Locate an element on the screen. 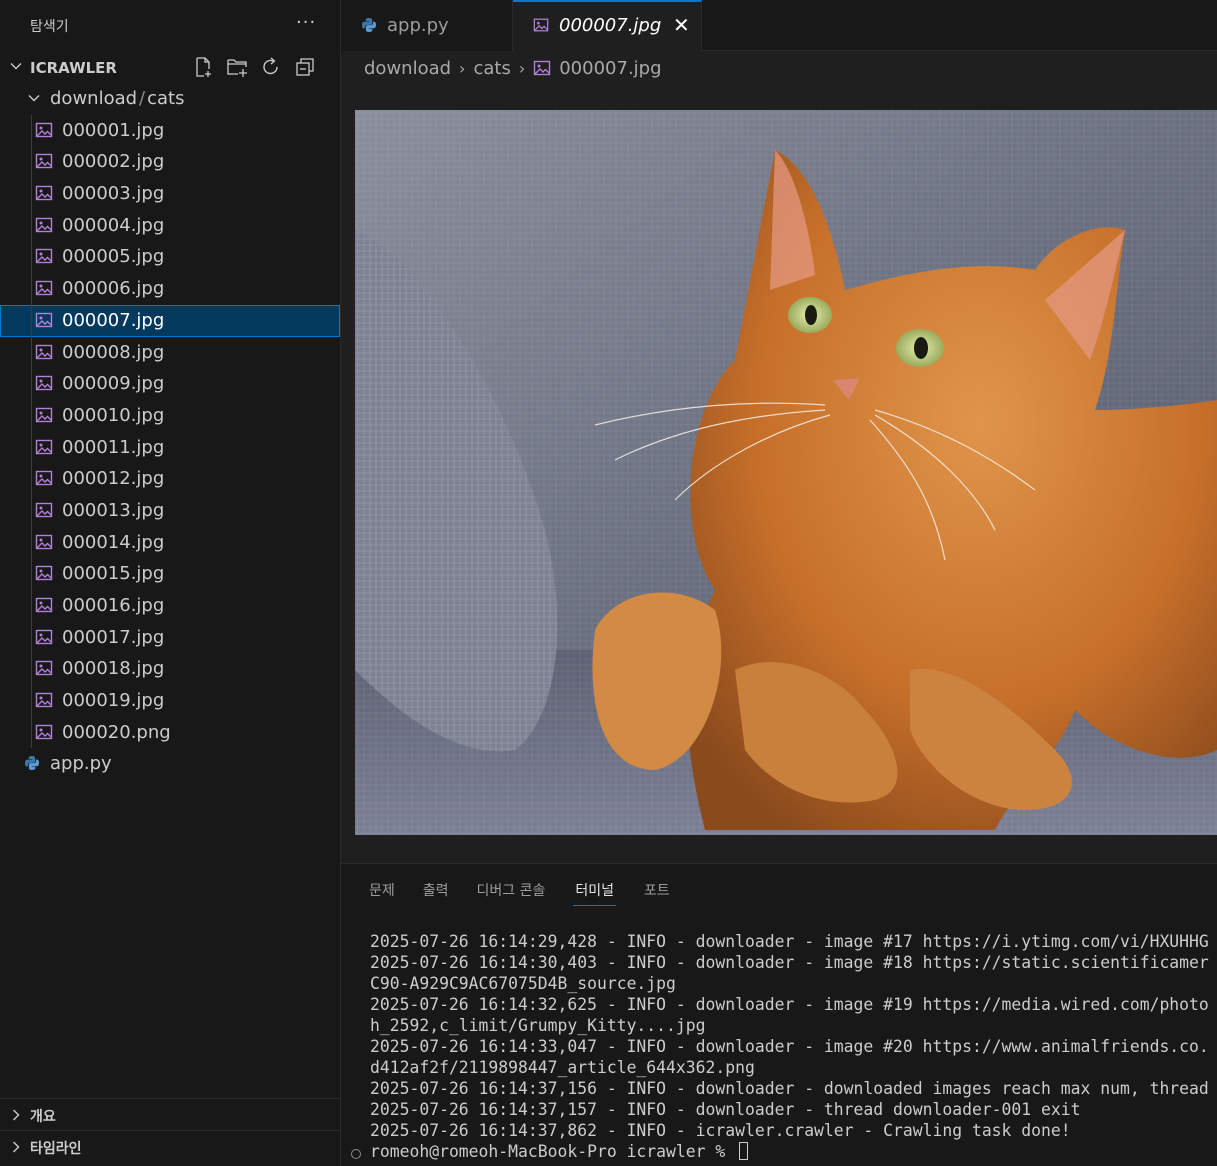 This screenshot has width=1217, height=1166. file-name: 000009.jpg is located at coordinates (113, 384).